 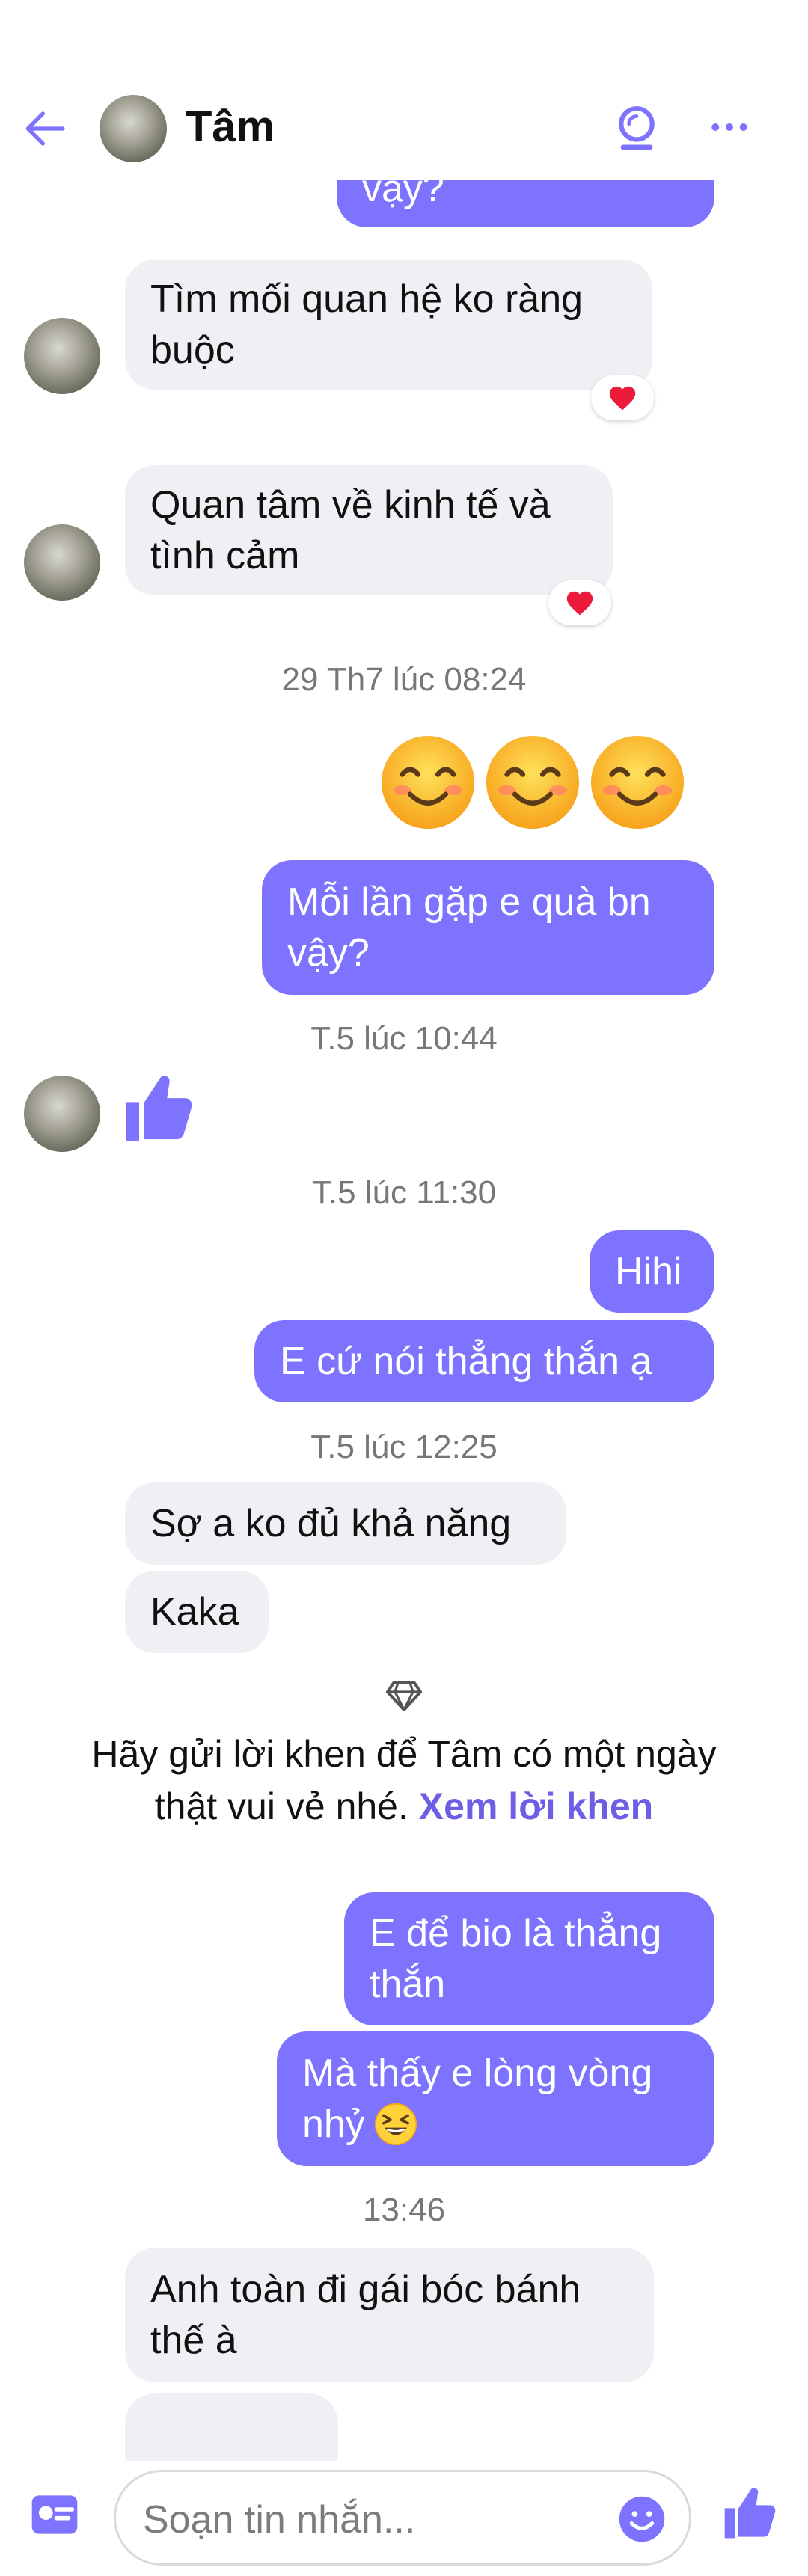 I want to click on message-text: Hihi, so click(x=648, y=1271).